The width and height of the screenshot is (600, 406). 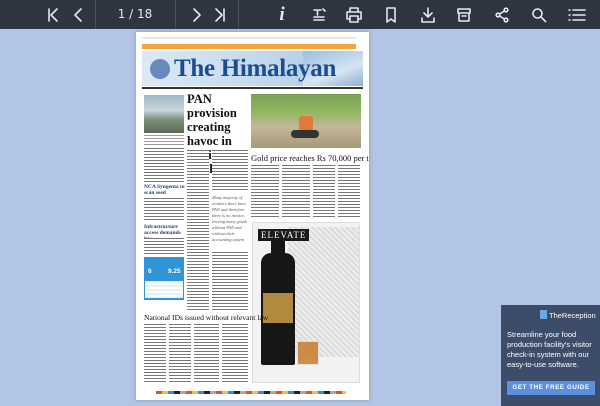 I want to click on market-box: 9.25 6, so click(x=164, y=278).